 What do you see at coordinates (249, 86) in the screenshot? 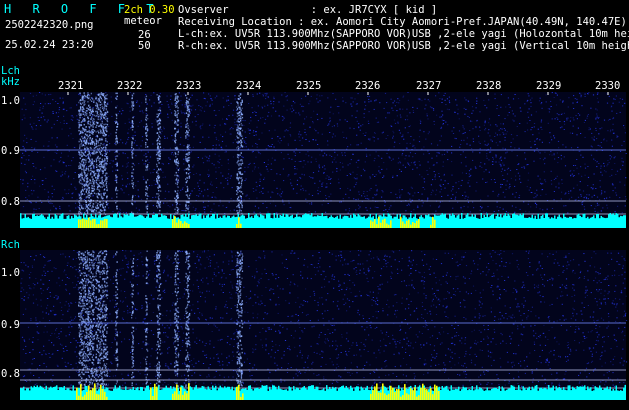
I see `time-label-2324: 2324` at bounding box center [249, 86].